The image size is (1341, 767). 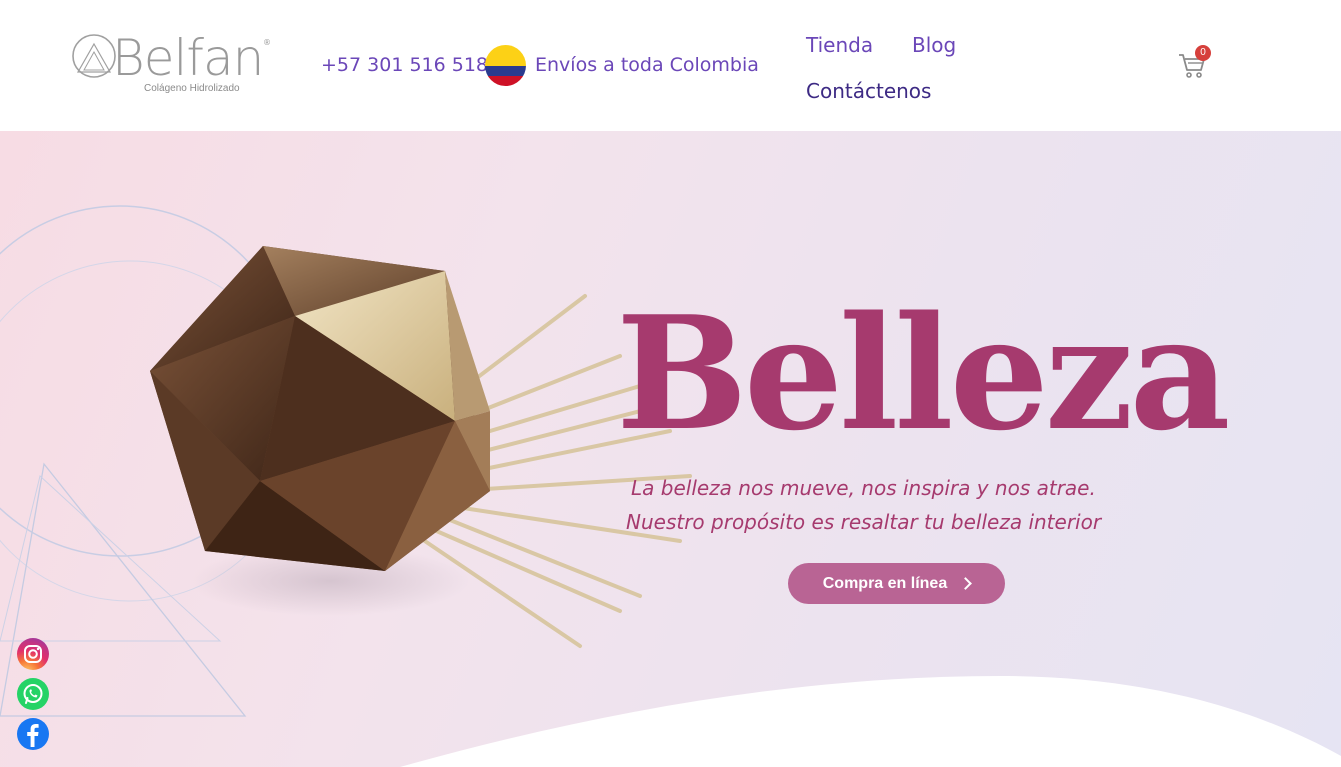 I want to click on facebook-icon, so click(x=33, y=735).